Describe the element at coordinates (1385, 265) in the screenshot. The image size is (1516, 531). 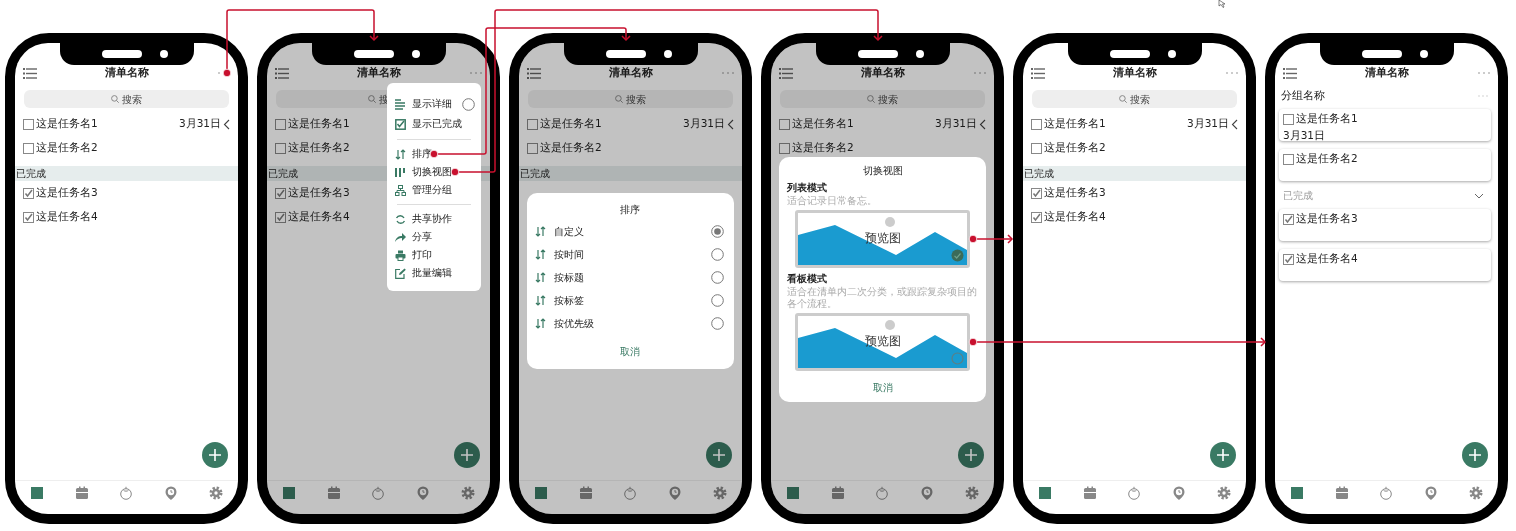
I see `task-card: 这是任务名4` at that location.